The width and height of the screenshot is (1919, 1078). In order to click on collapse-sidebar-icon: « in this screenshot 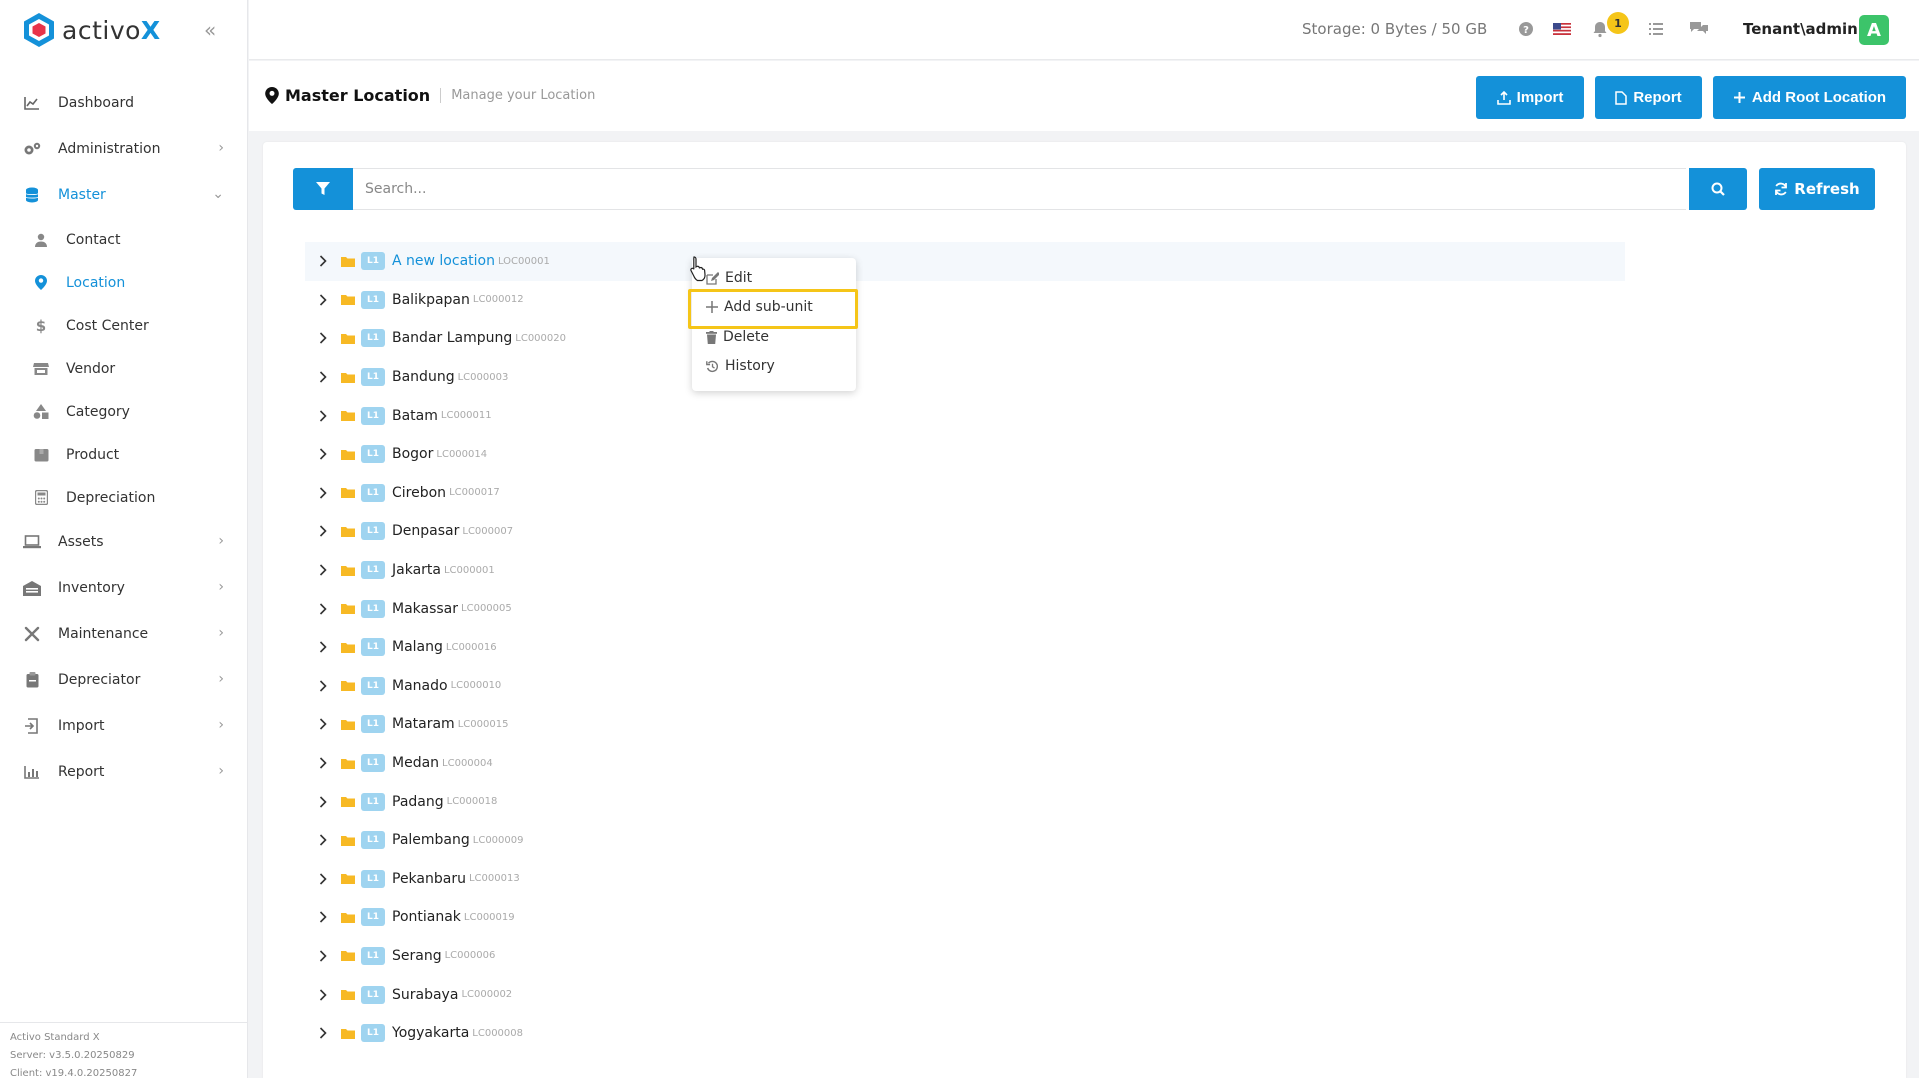, I will do `click(210, 30)`.